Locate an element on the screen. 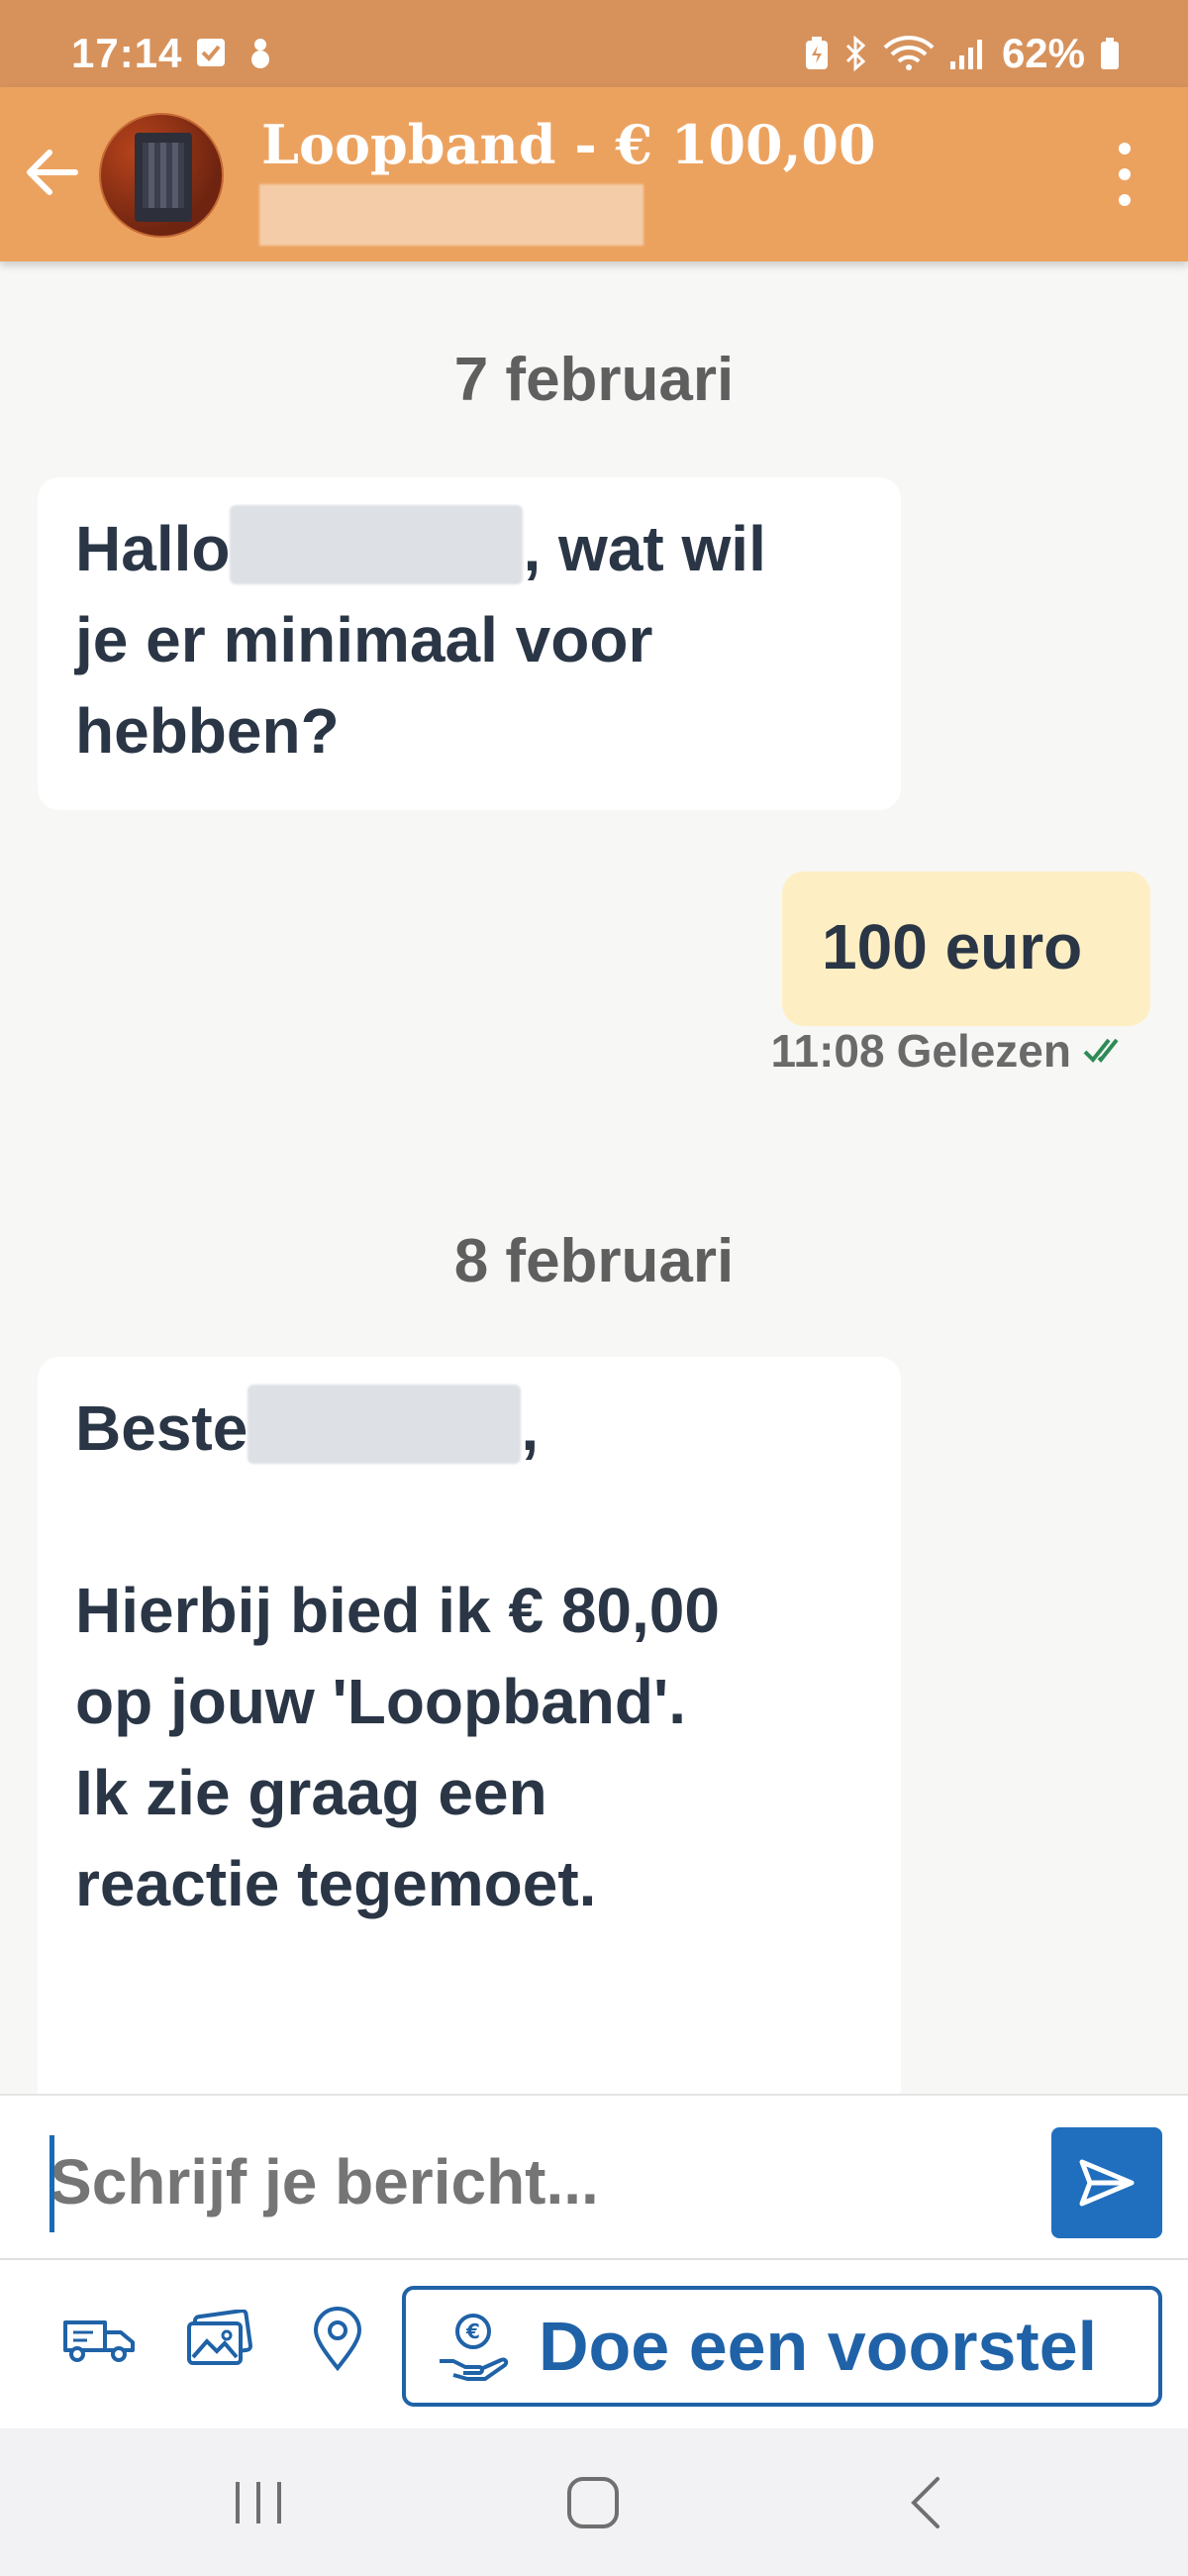 Image resolution: width=1188 pixels, height=2576 pixels. action-bar: € Doe een voorstel is located at coordinates (594, 2343).